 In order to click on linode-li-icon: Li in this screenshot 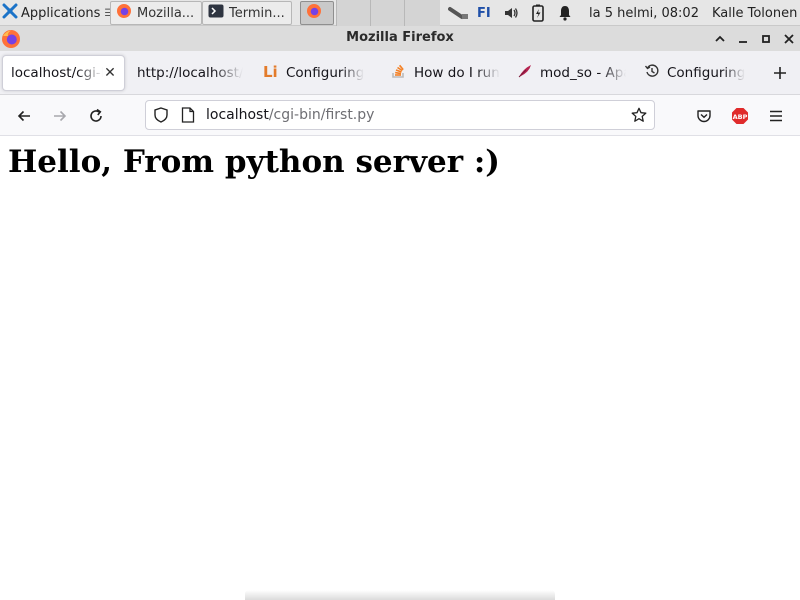, I will do `click(271, 73)`.